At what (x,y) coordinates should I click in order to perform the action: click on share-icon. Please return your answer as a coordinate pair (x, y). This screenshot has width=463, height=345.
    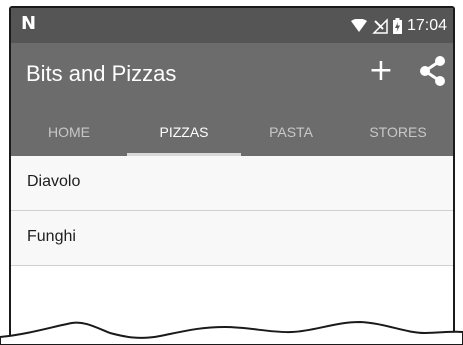
    Looking at the image, I should click on (432, 71).